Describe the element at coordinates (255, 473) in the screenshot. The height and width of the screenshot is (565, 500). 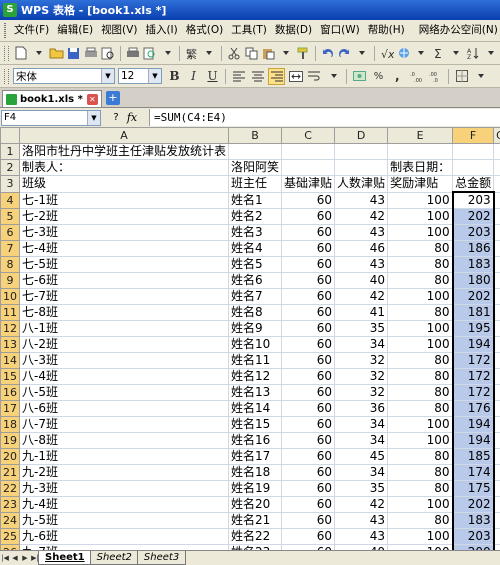
I see `cell-b: 姓名18` at that location.